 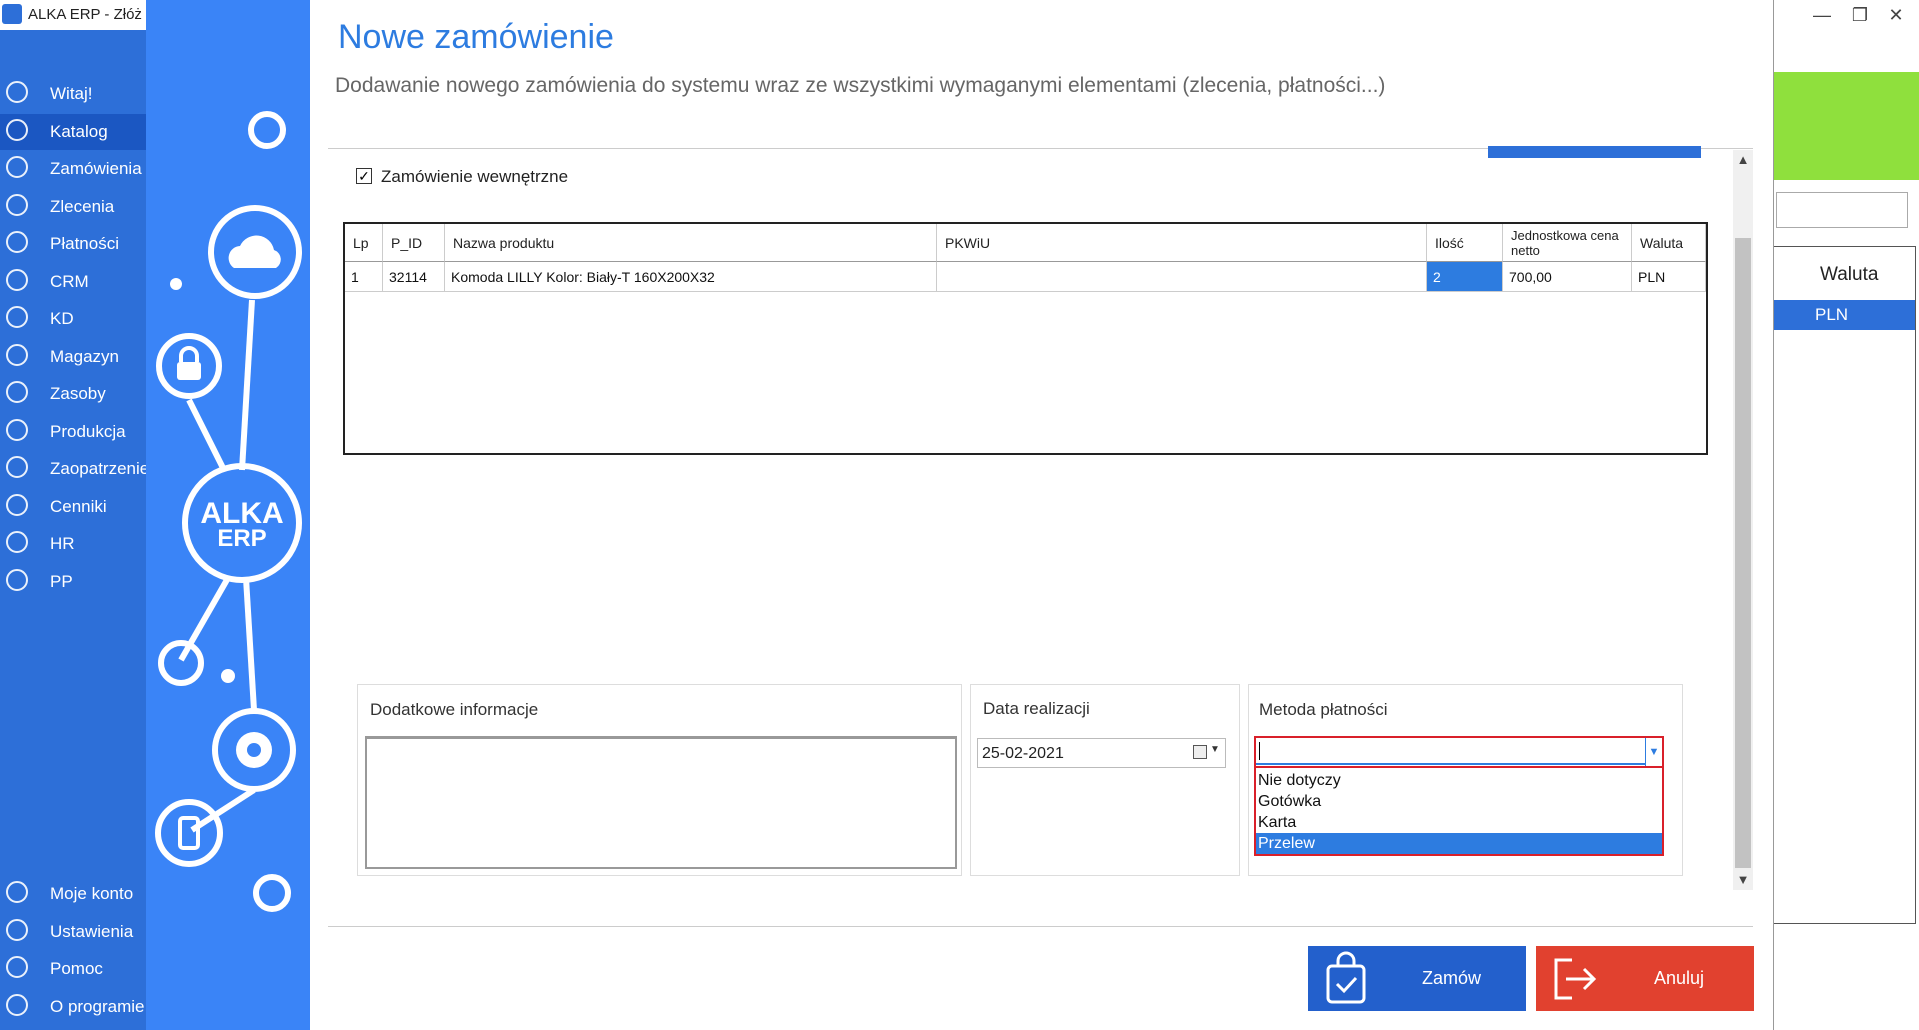 I want to click on sidebar-item-label: Produkcja, so click(x=88, y=431).